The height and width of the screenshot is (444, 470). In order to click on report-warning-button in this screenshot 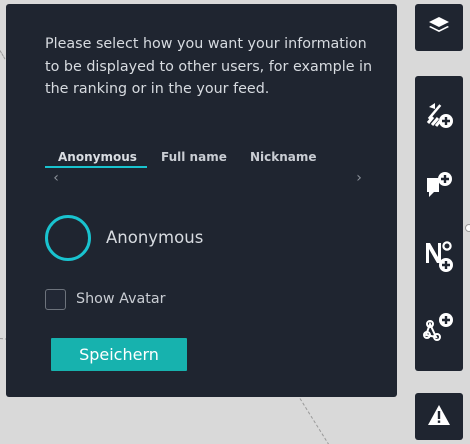, I will do `click(439, 416)`.